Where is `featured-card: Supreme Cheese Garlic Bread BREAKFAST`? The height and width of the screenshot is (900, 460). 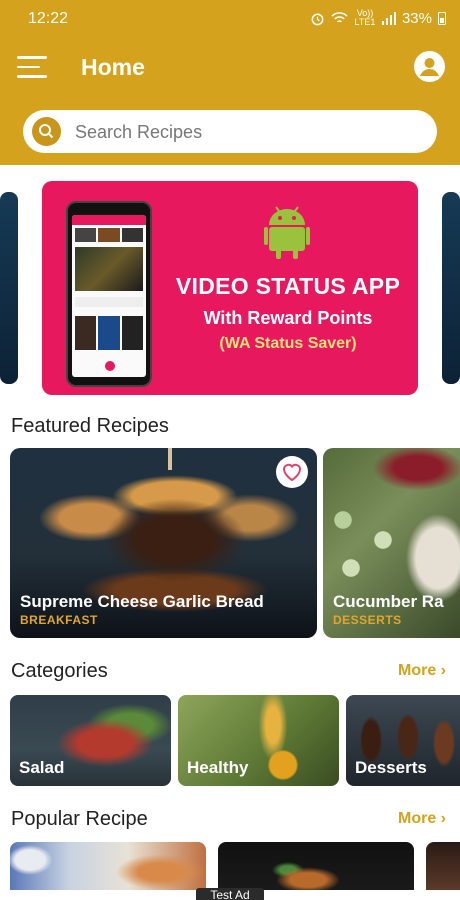 featured-card: Supreme Cheese Garlic Bread BREAKFAST is located at coordinates (163, 543).